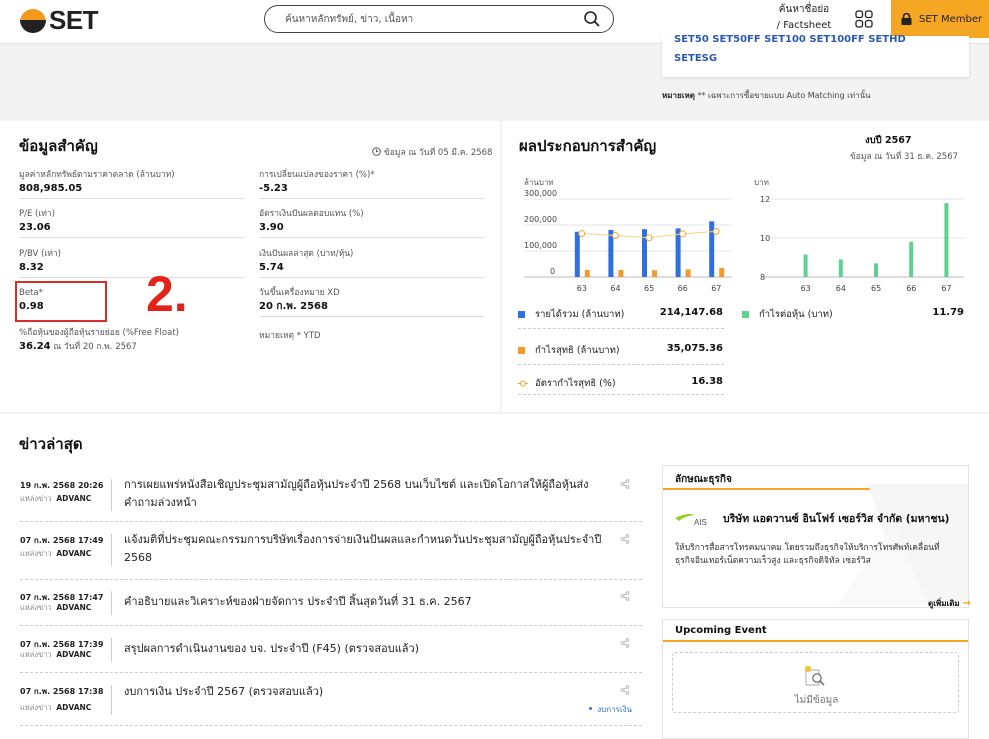 Image resolution: width=989 pixels, height=739 pixels. What do you see at coordinates (93, 347) in the screenshot?
I see `free-float-note: ณ วันที่ 20 ก.พ. 2567` at bounding box center [93, 347].